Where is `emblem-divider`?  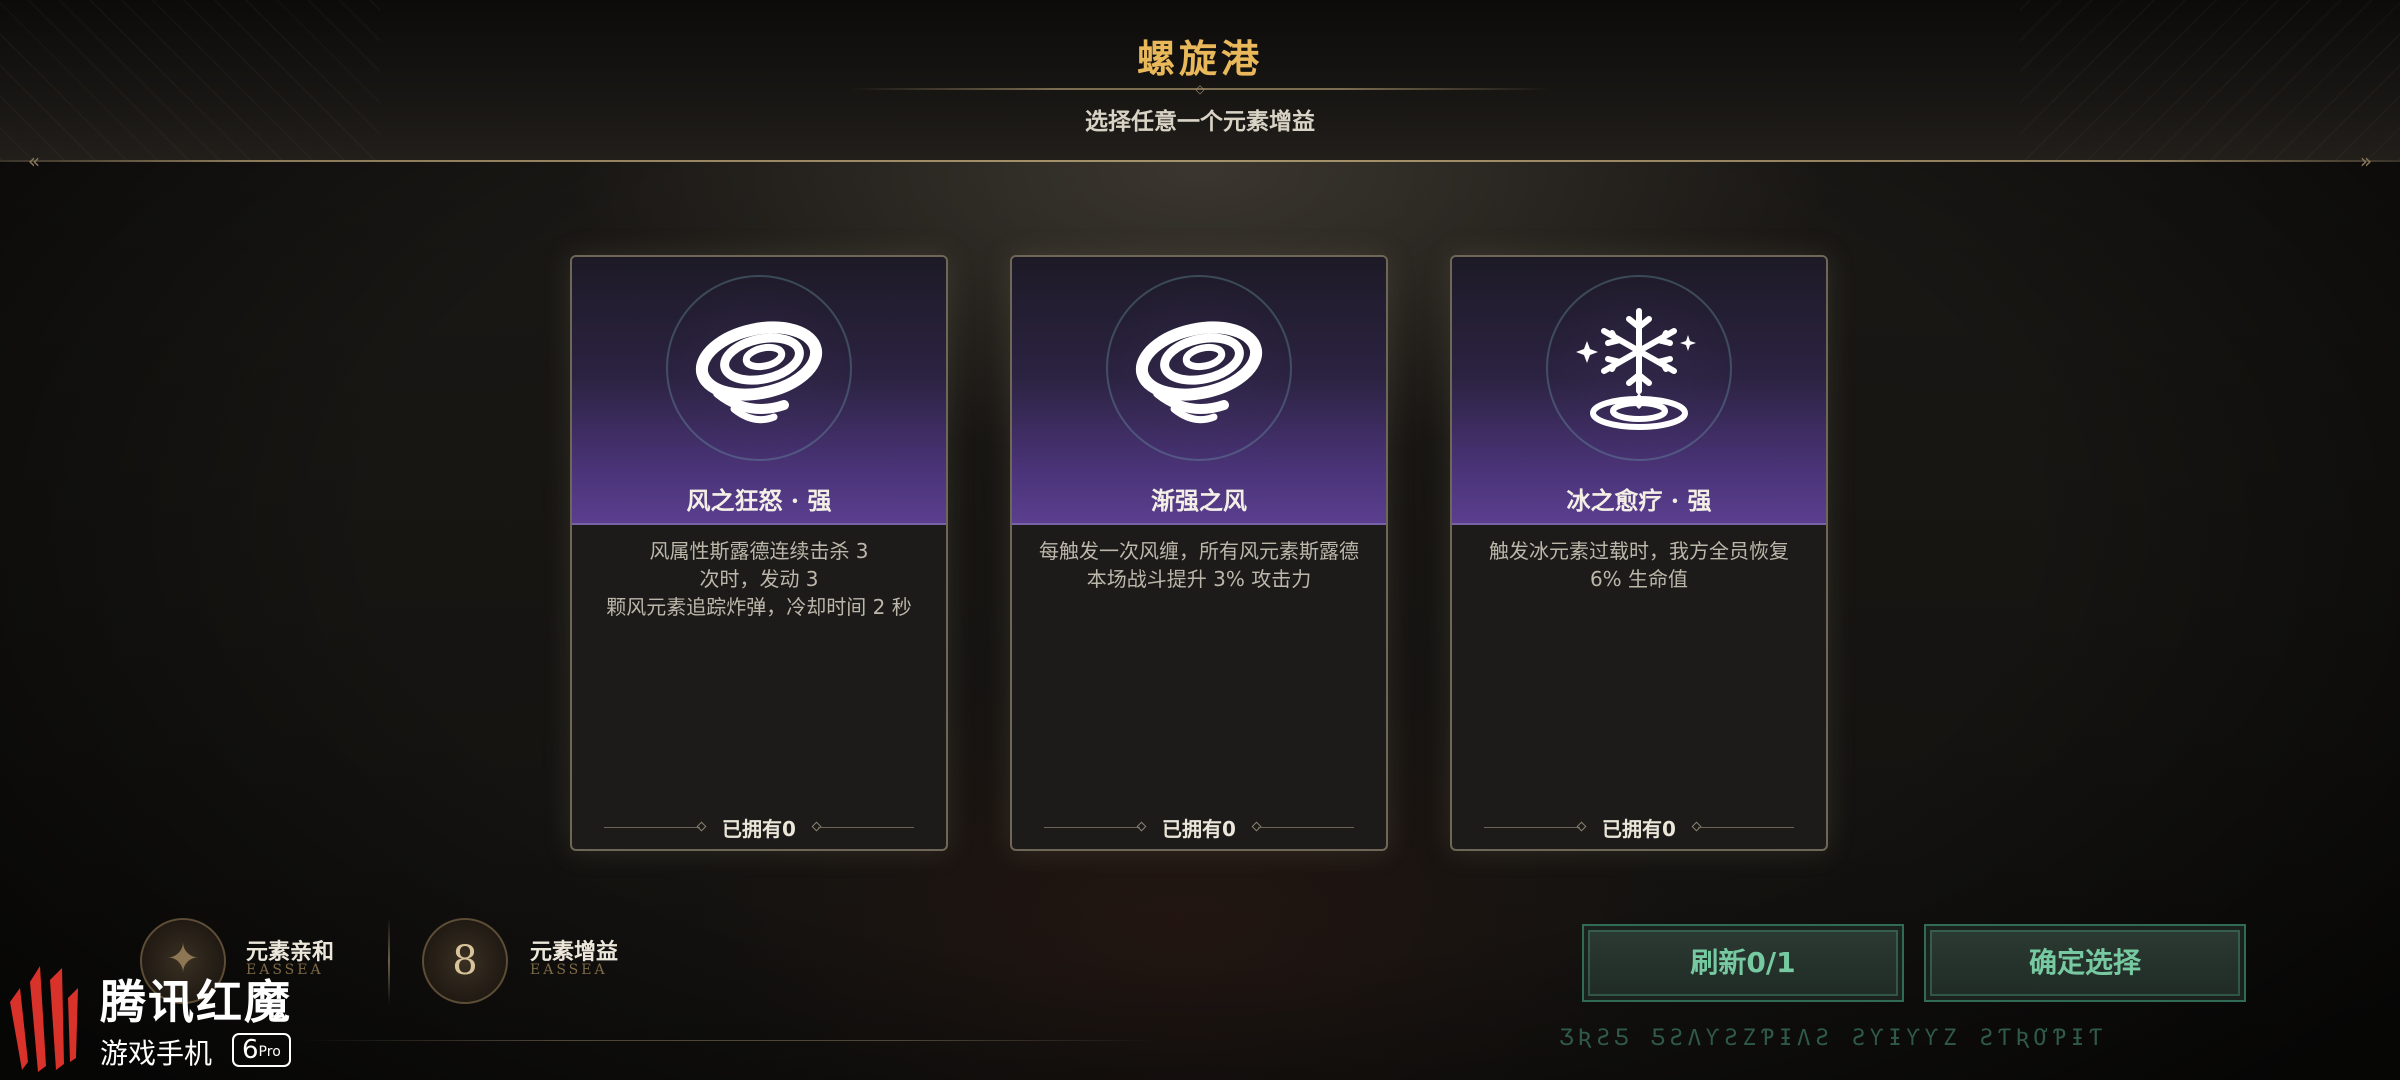
emblem-divider is located at coordinates (389, 961).